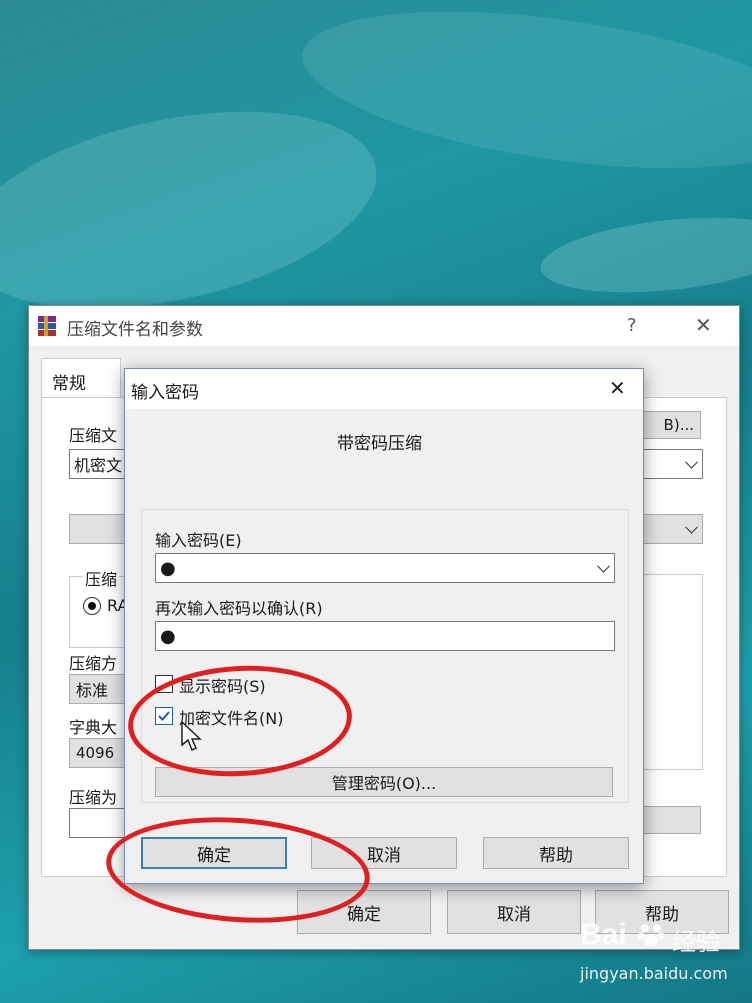 The width and height of the screenshot is (752, 1003). What do you see at coordinates (603, 934) in the screenshot?
I see `watermark-logo: Bai` at bounding box center [603, 934].